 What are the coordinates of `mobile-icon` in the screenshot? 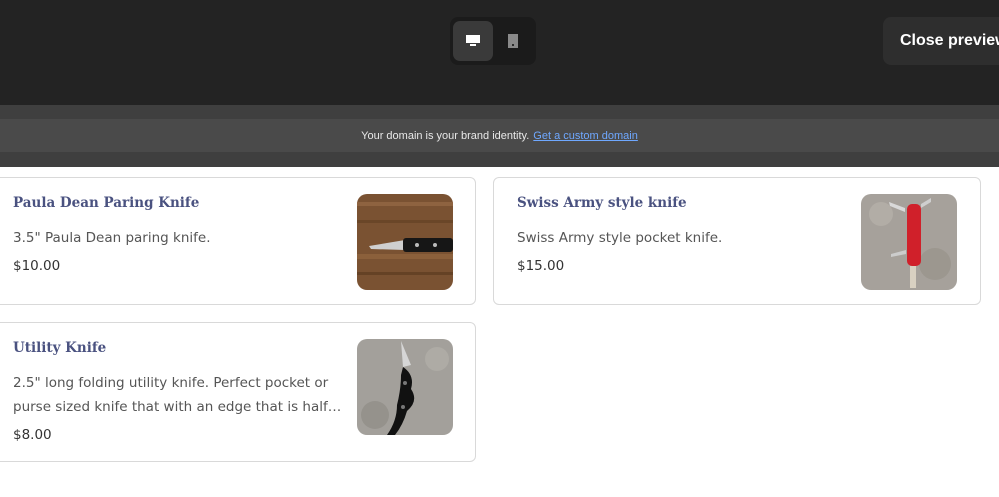 It's located at (513, 41).